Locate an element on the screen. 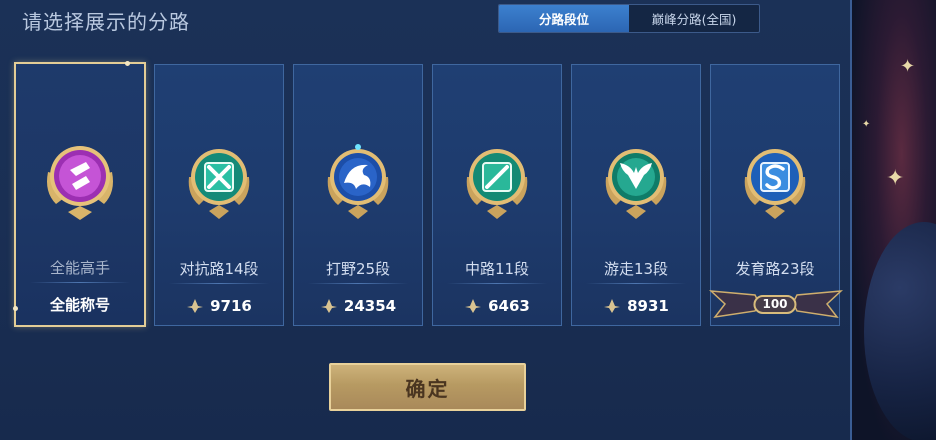 The width and height of the screenshot is (936, 440). lane-card-farm: 发育路23段 100 is located at coordinates (776, 195).